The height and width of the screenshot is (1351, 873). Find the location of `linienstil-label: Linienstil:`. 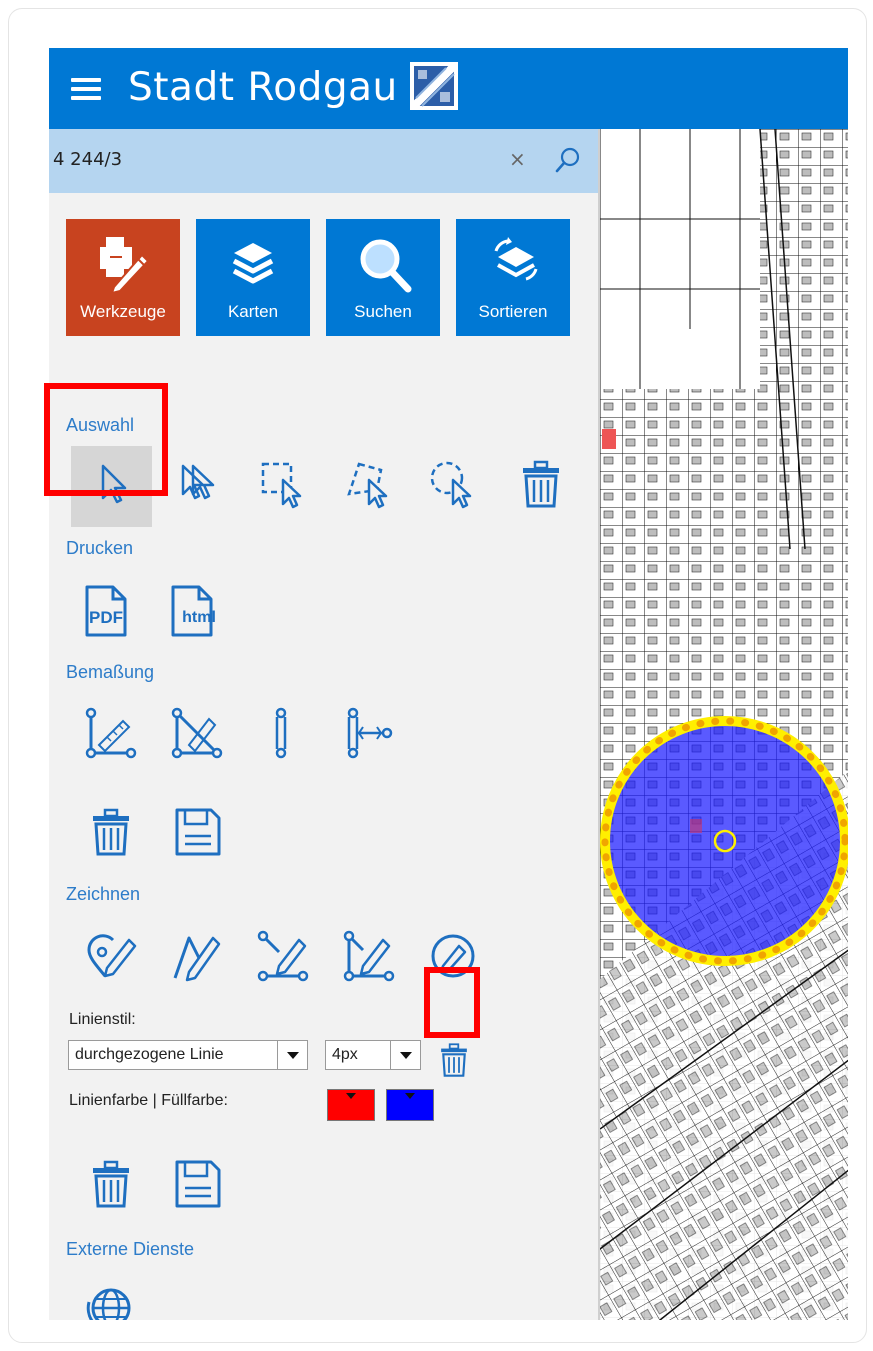

linienstil-label: Linienstil: is located at coordinates (102, 1019).